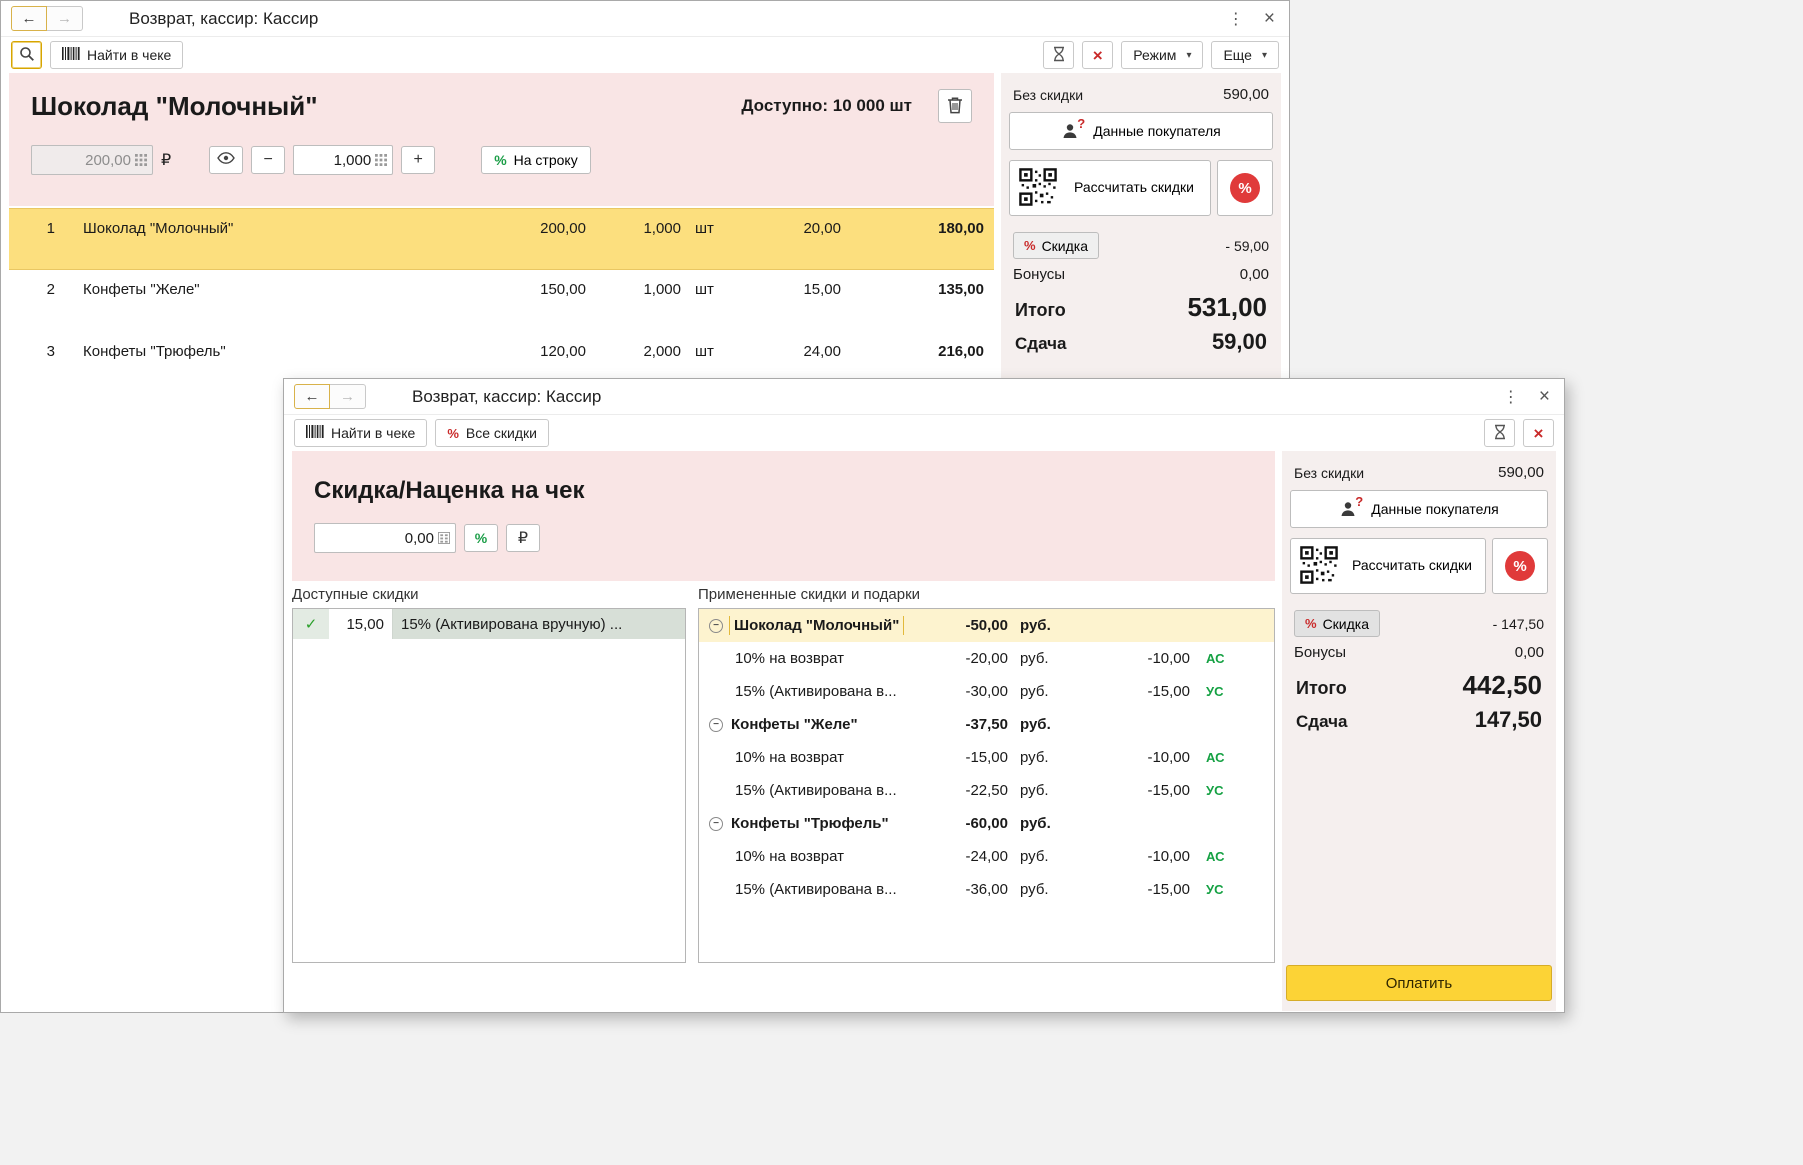  I want to click on discount-row: % Скидка - 59,00, so click(1141, 245).